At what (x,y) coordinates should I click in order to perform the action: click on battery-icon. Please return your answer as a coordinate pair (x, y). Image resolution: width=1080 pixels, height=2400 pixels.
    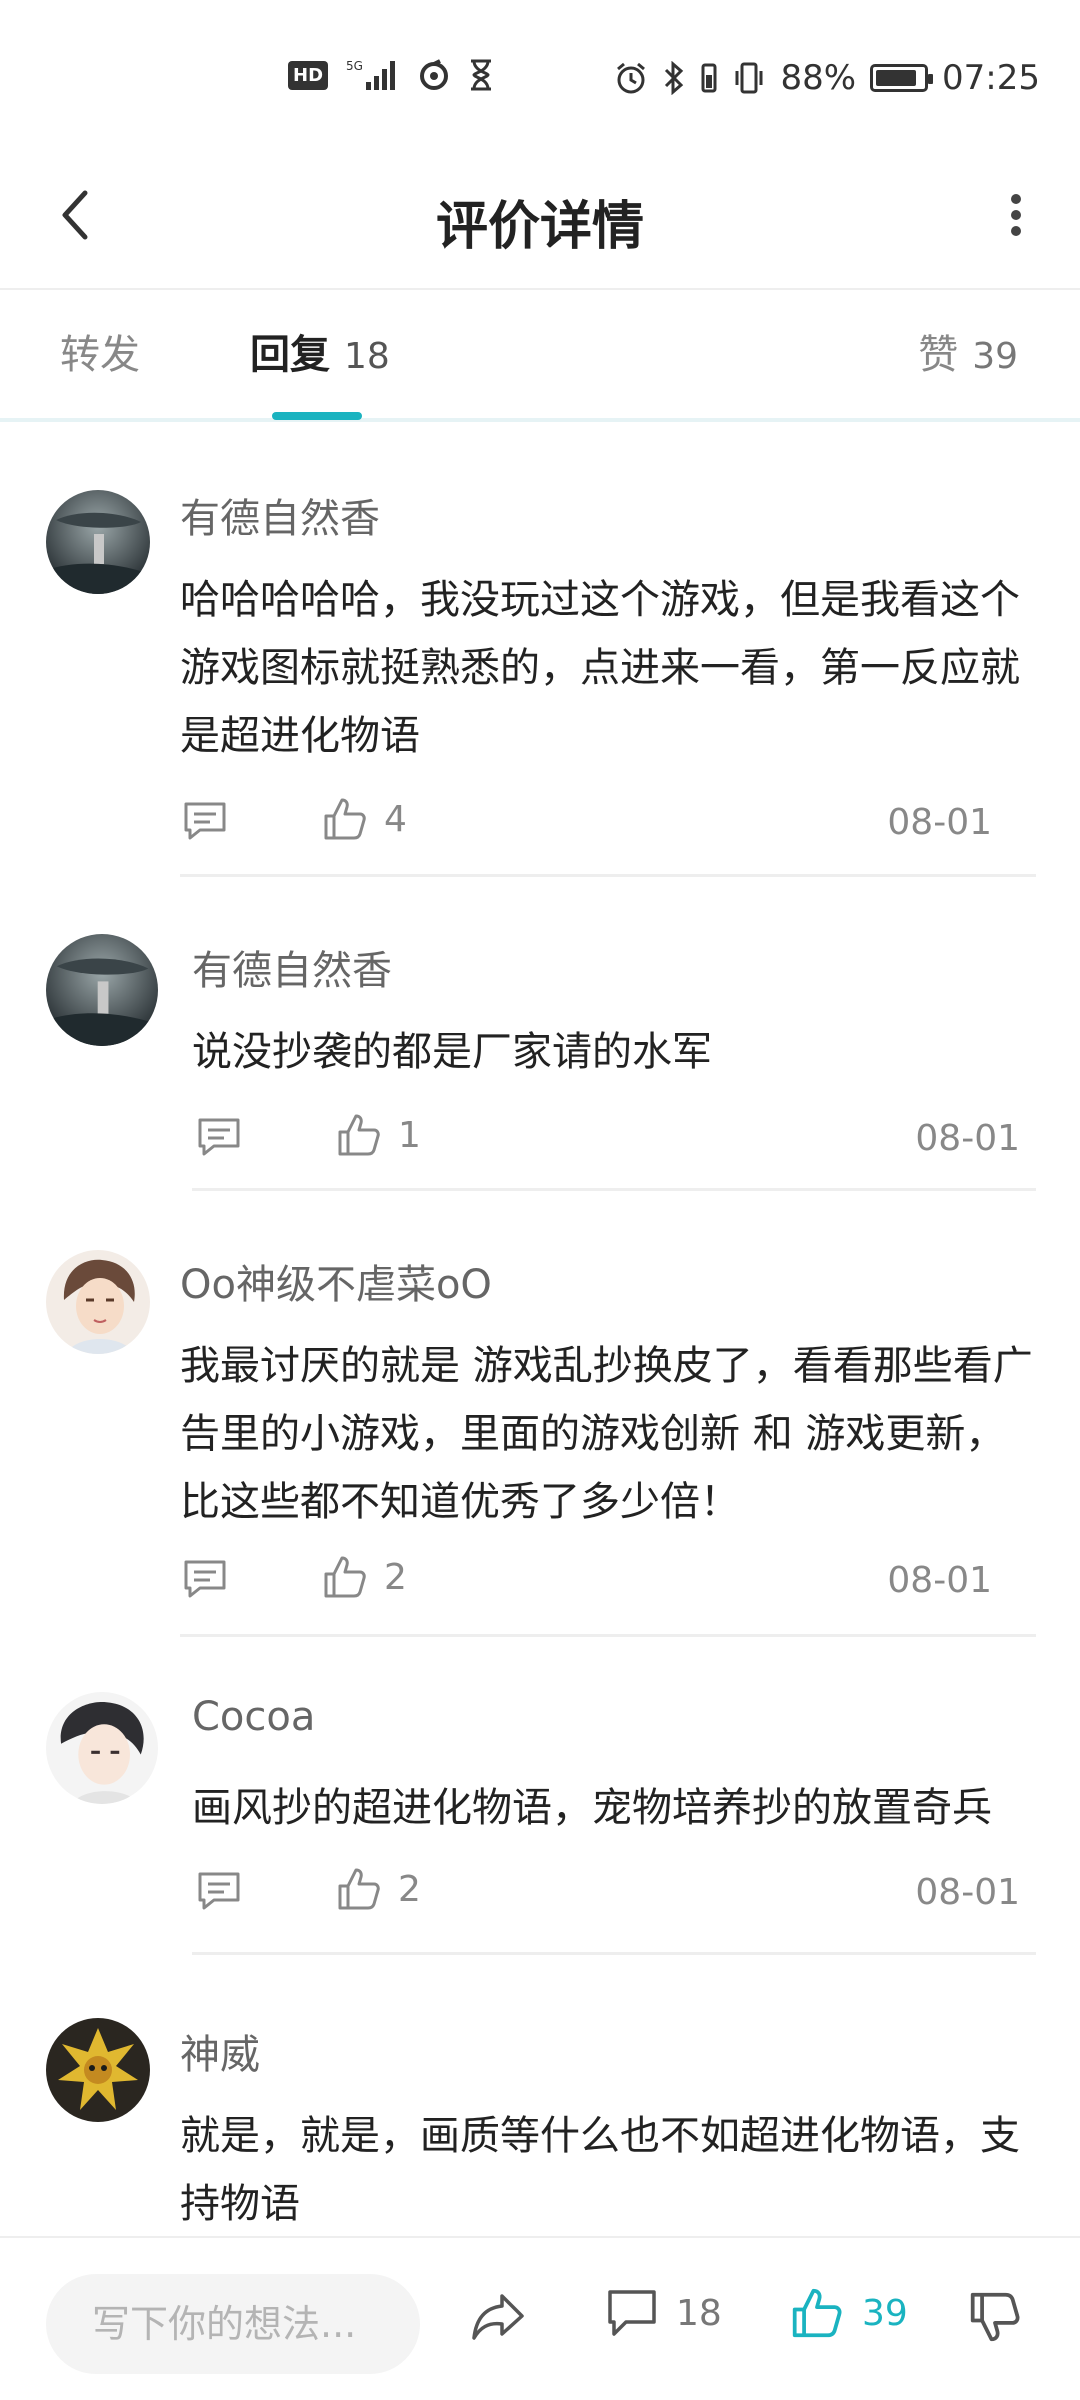
    Looking at the image, I should click on (902, 78).